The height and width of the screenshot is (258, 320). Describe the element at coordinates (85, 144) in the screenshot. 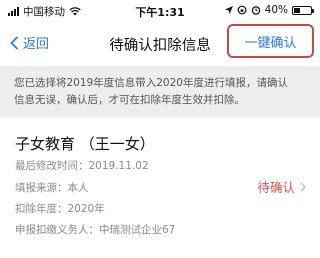

I see `item-title: 子女教育 （王一女）` at that location.